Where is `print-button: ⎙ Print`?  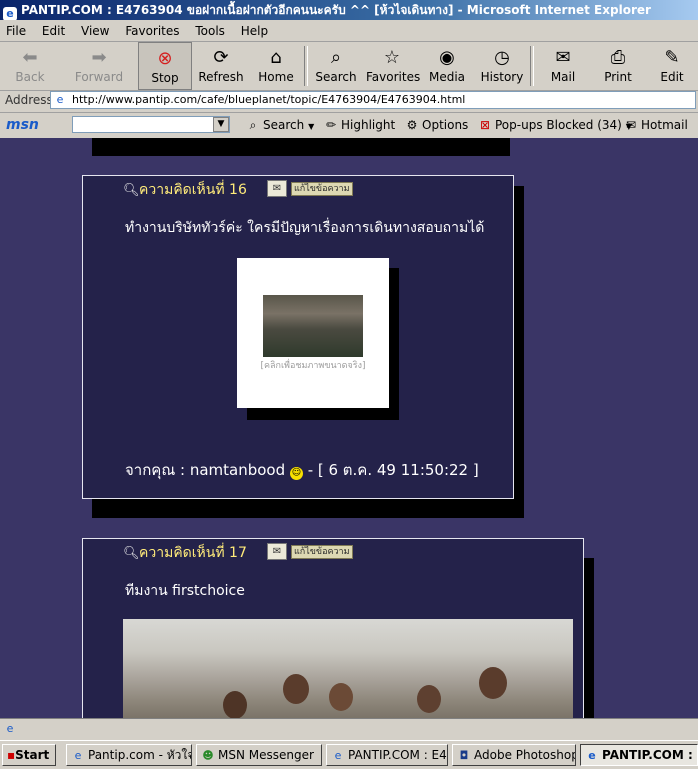 print-button: ⎙ Print is located at coordinates (618, 66).